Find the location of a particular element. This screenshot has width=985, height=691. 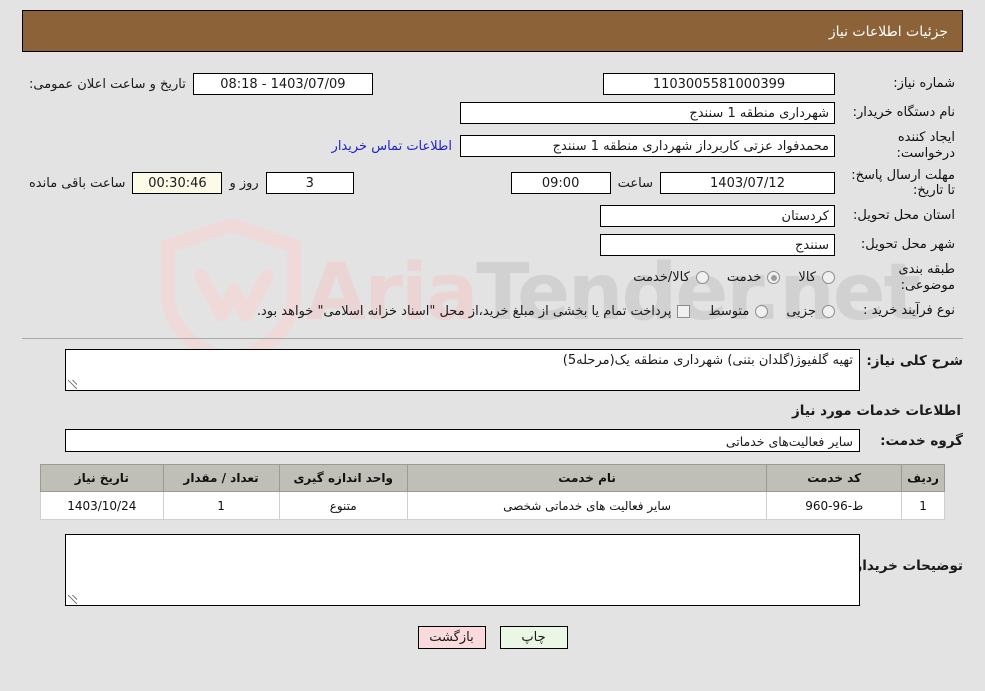

column-header-code: کد خدمت is located at coordinates (834, 478).